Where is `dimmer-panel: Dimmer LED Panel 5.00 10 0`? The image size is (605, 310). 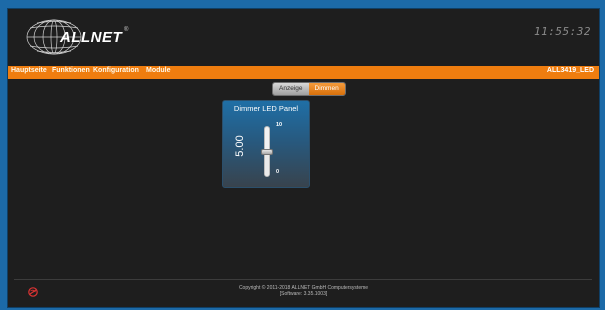
dimmer-panel: Dimmer LED Panel 5.00 10 0 is located at coordinates (266, 144).